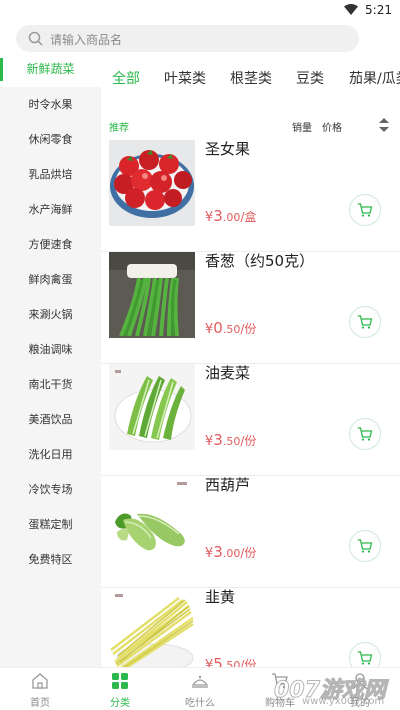 The width and height of the screenshot is (400, 710). Describe the element at coordinates (310, 78) in the screenshot. I see `tab-beans: 豆类` at that location.